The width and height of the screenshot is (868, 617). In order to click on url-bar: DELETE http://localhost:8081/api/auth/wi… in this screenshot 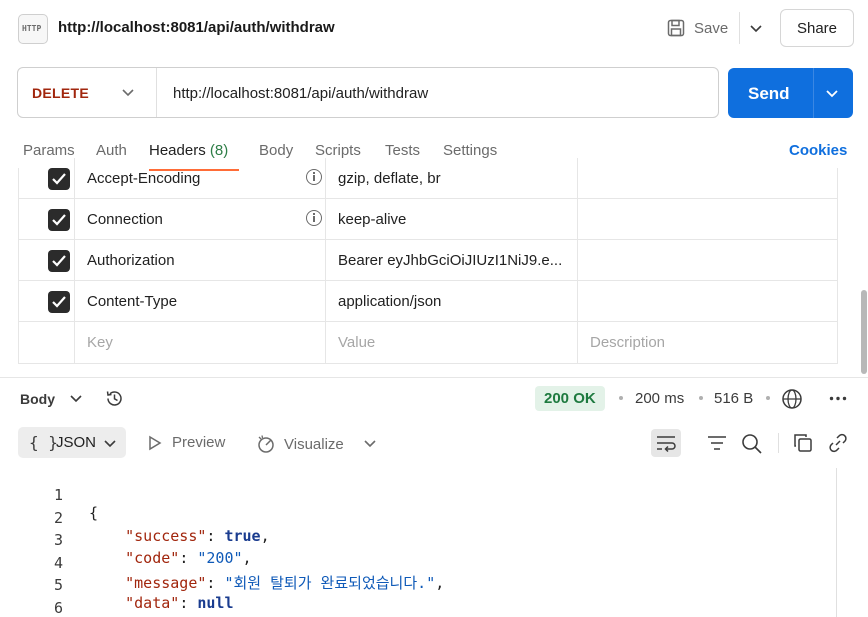, I will do `click(368, 92)`.